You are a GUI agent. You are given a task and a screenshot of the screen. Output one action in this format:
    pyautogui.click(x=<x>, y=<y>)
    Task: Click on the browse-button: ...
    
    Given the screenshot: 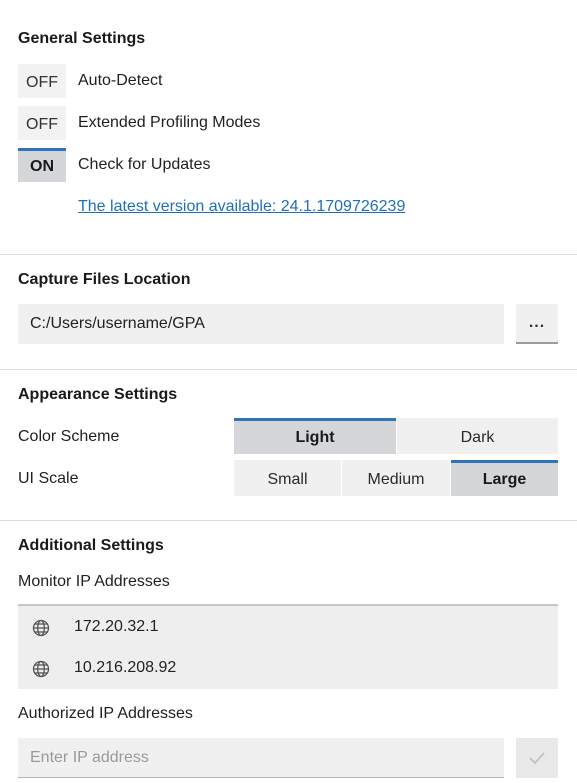 What is the action you would take?
    pyautogui.click(x=537, y=324)
    